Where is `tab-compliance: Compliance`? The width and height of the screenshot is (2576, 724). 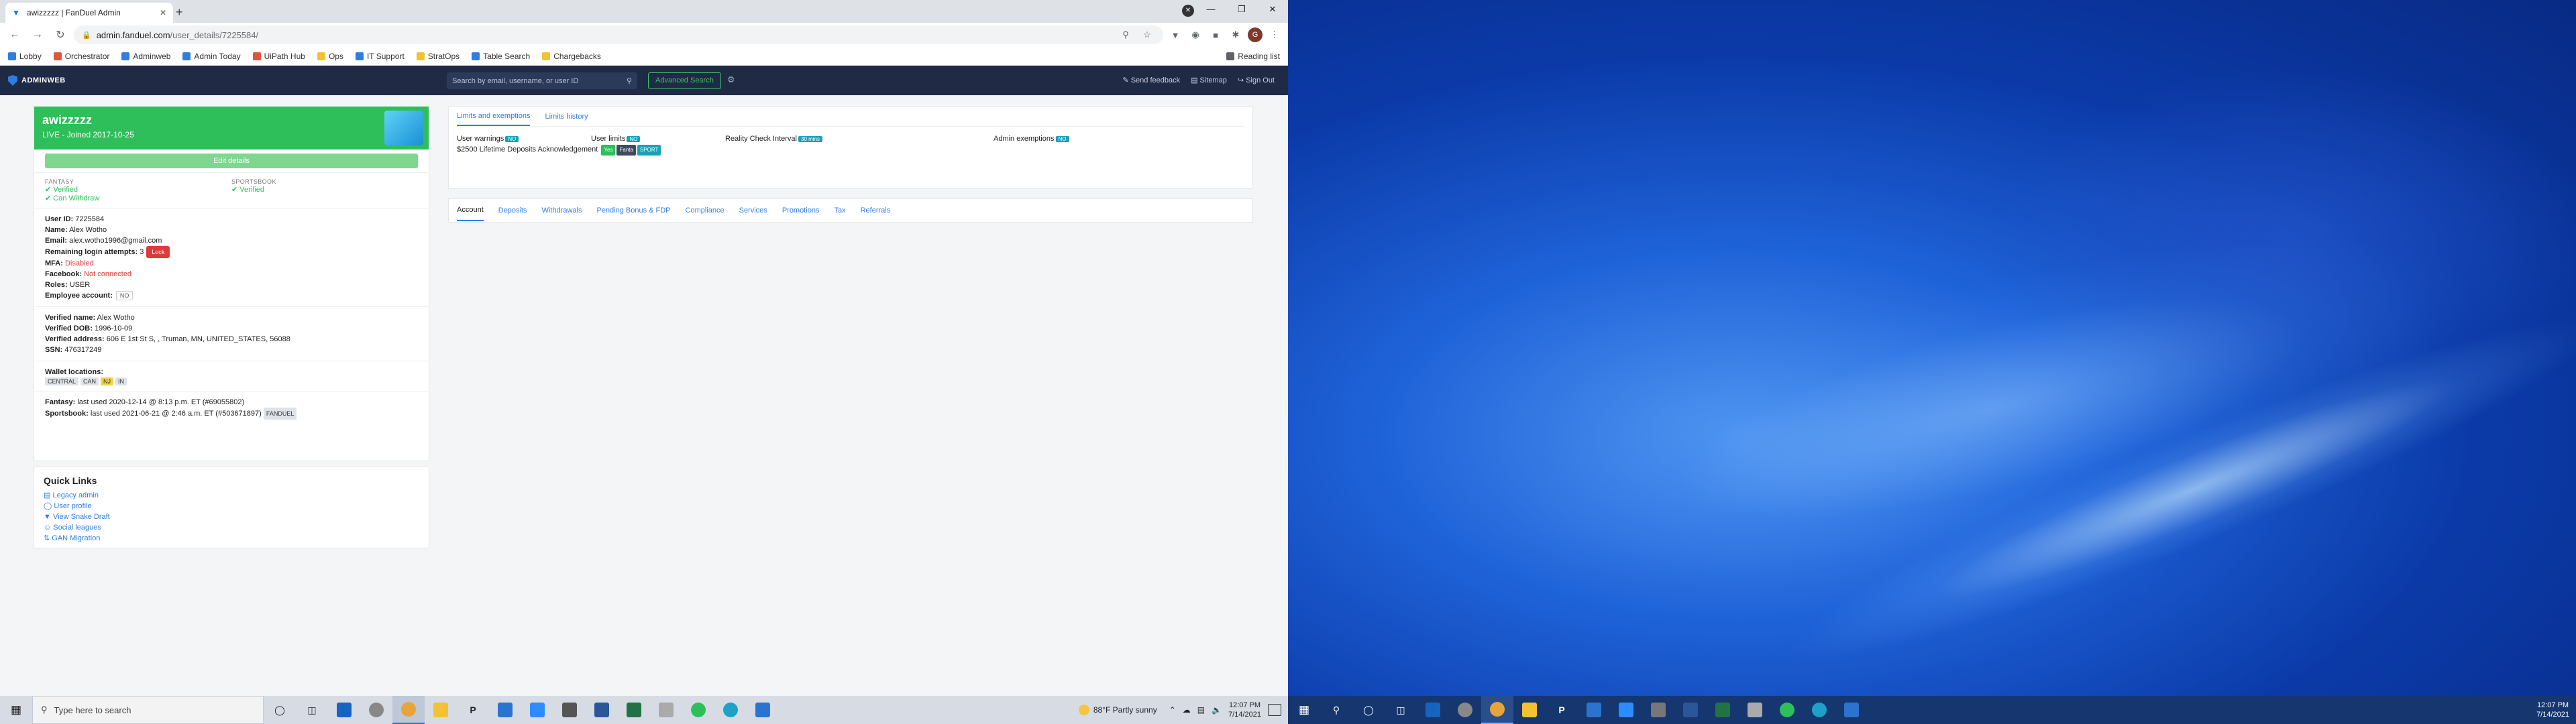
tab-compliance: Compliance is located at coordinates (705, 210).